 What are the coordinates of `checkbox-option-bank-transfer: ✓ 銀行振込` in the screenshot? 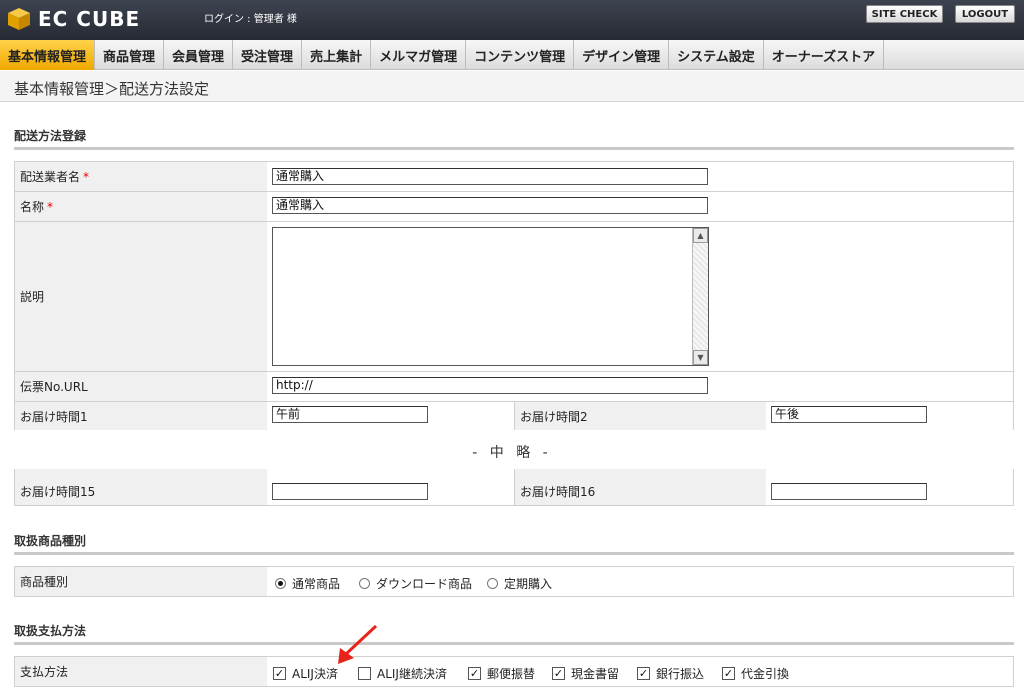 It's located at (670, 673).